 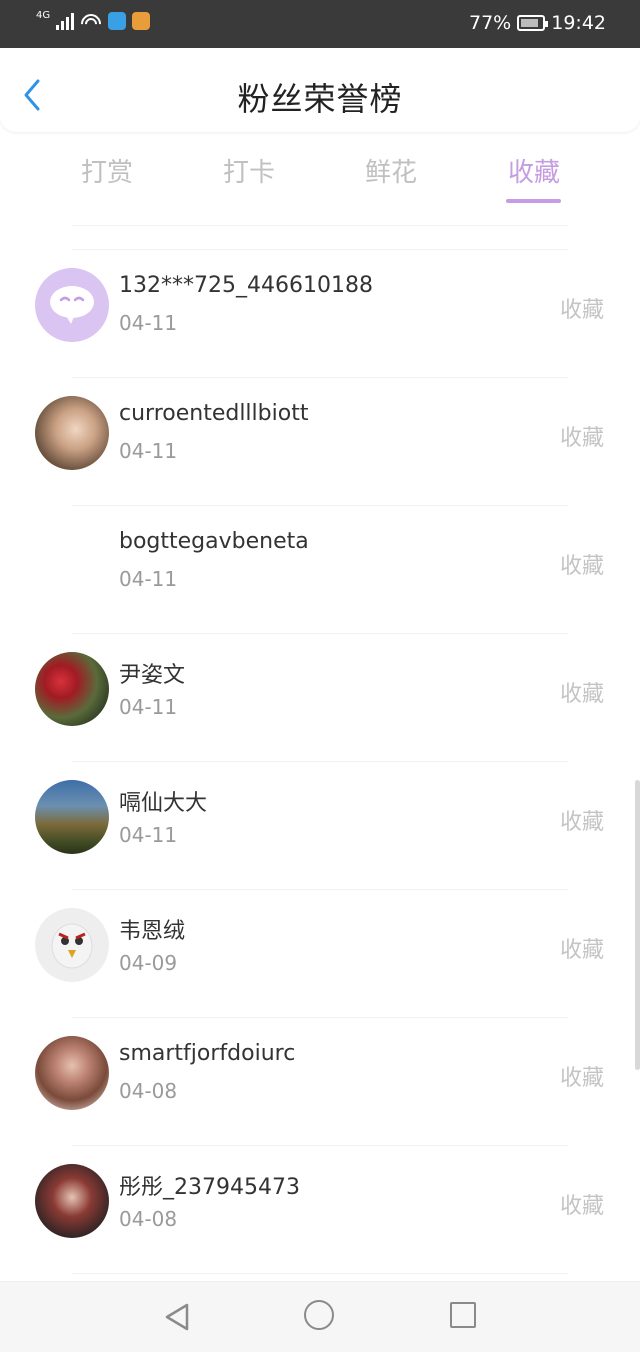 What do you see at coordinates (533, 201) in the screenshot?
I see `active-tab-indicator` at bounding box center [533, 201].